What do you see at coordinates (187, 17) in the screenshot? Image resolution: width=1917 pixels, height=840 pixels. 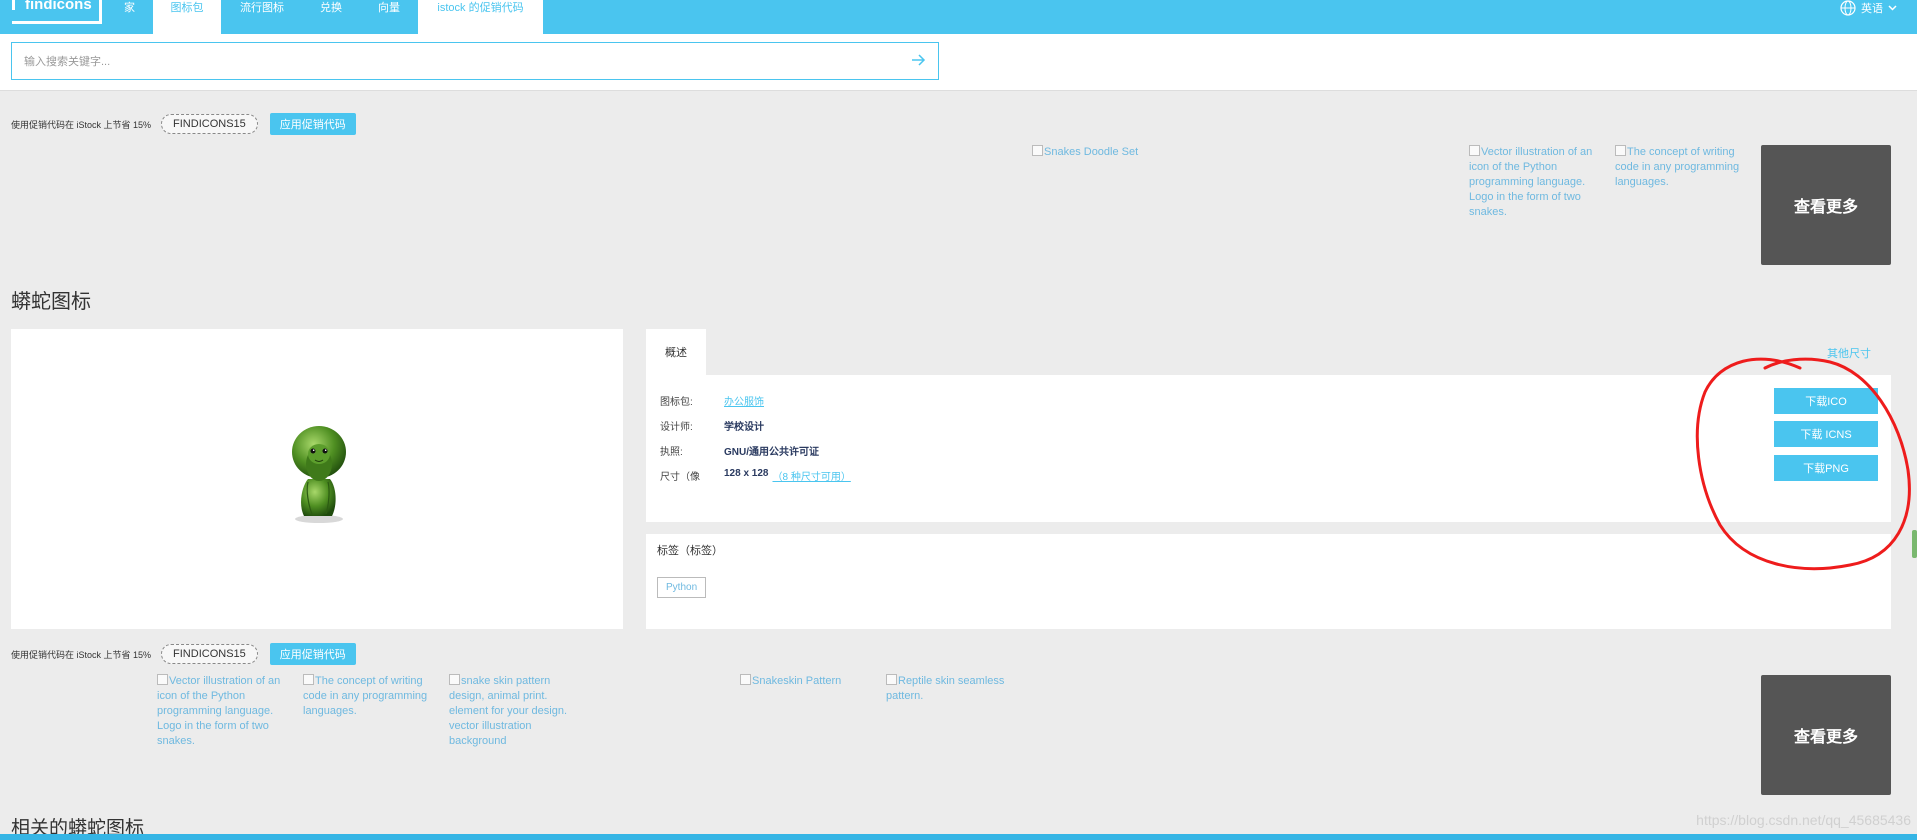 I see `nav-icon-packs: 图标包` at bounding box center [187, 17].